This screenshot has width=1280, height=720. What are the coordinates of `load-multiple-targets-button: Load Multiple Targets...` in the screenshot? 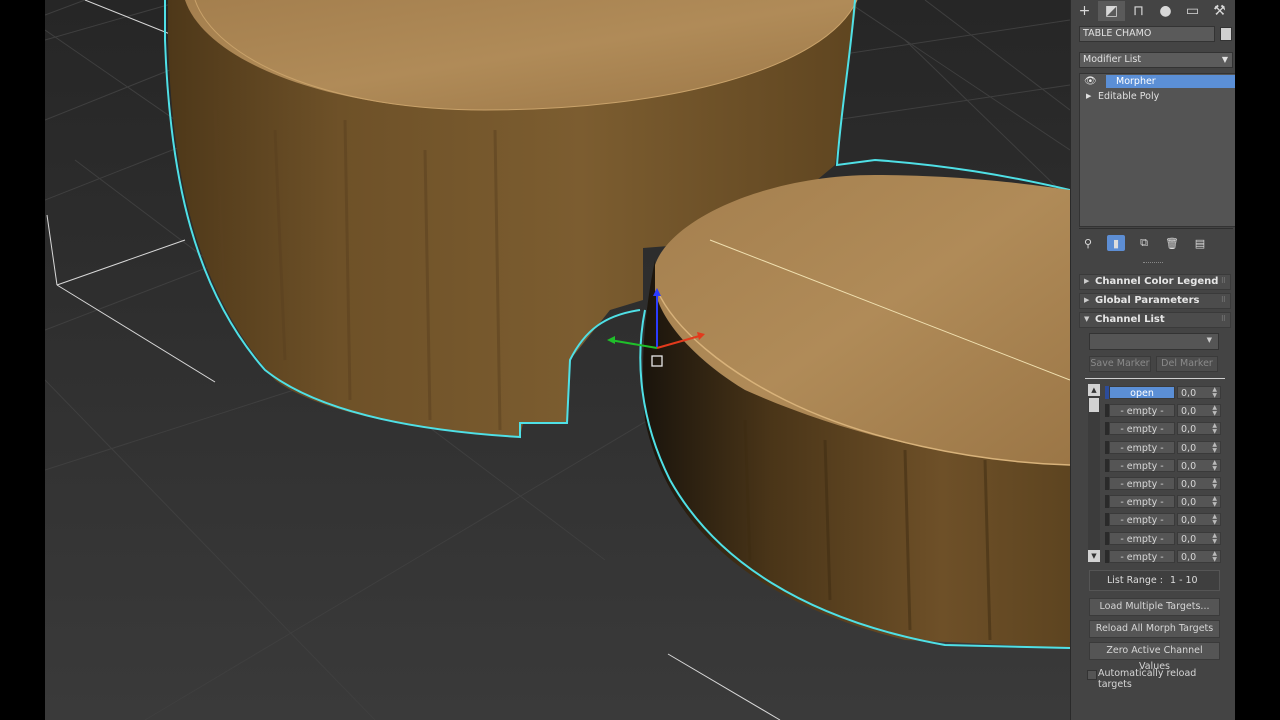 It's located at (1154, 607).